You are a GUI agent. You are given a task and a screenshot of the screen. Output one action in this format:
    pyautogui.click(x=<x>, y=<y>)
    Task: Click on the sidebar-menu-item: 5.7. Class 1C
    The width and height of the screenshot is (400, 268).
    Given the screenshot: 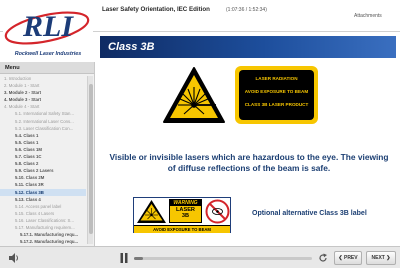 What is the action you would take?
    pyautogui.click(x=43, y=156)
    